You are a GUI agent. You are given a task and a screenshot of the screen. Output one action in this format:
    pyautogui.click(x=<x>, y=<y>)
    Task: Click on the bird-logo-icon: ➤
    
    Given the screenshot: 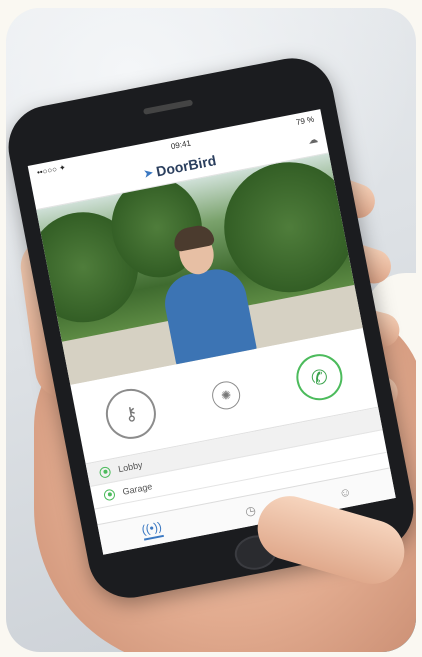 What is the action you would take?
    pyautogui.click(x=148, y=173)
    